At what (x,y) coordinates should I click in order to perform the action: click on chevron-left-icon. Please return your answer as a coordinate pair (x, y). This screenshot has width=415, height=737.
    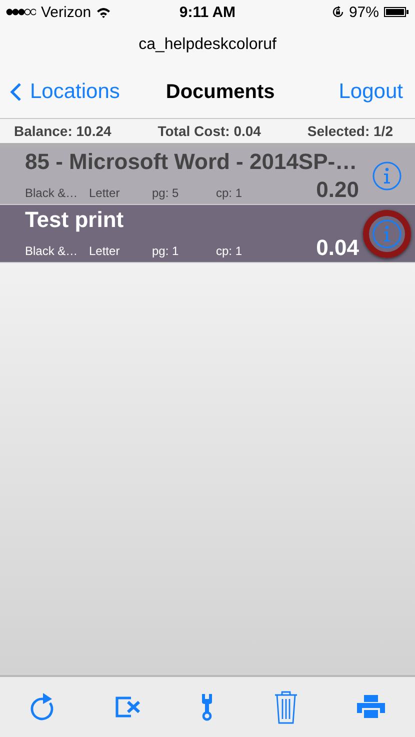
    Looking at the image, I should click on (16, 92).